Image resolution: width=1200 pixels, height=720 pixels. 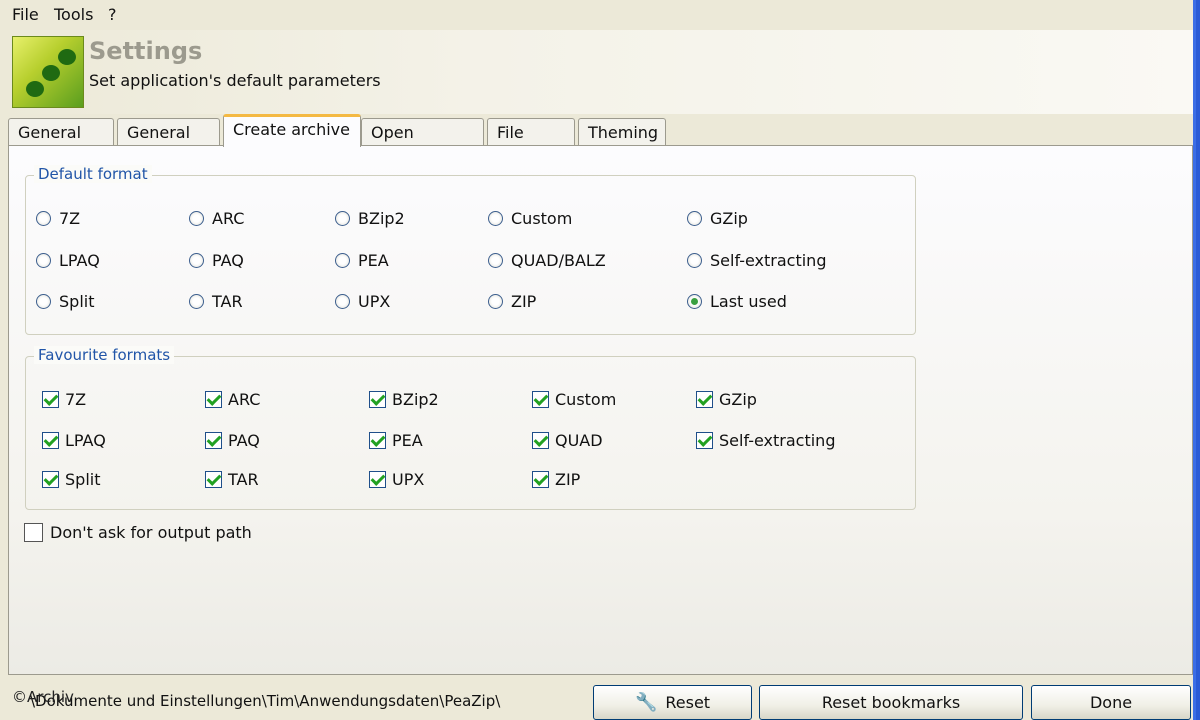 I want to click on menu-file: File, so click(x=25, y=14).